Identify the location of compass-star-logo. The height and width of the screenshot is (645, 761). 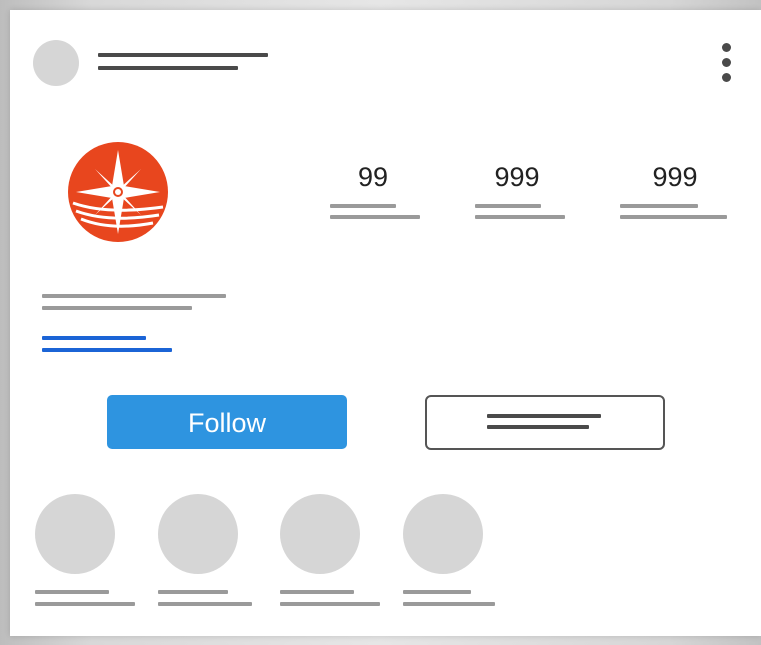
(118, 192).